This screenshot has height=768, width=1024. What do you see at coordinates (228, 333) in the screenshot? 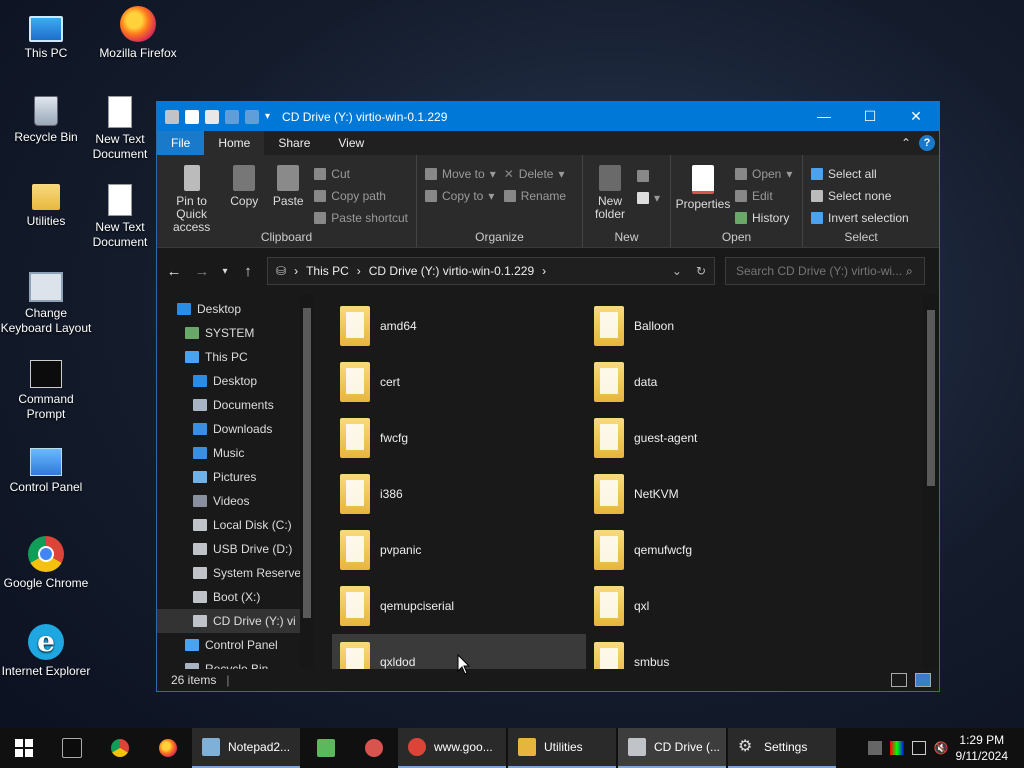
I see `nav-item: SYSTEM` at bounding box center [228, 333].